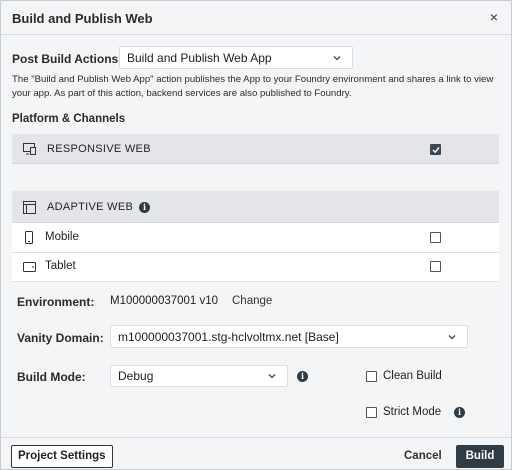  Describe the element at coordinates (228, 336) in the screenshot. I see `vanity-domain-value: m100000037001.stg-hclvoltmx.net [Base]` at that location.